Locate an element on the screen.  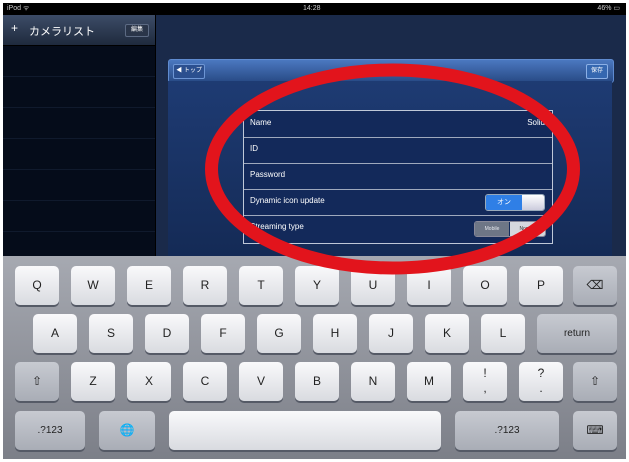
toggle-on-label: オン is located at coordinates (504, 202).